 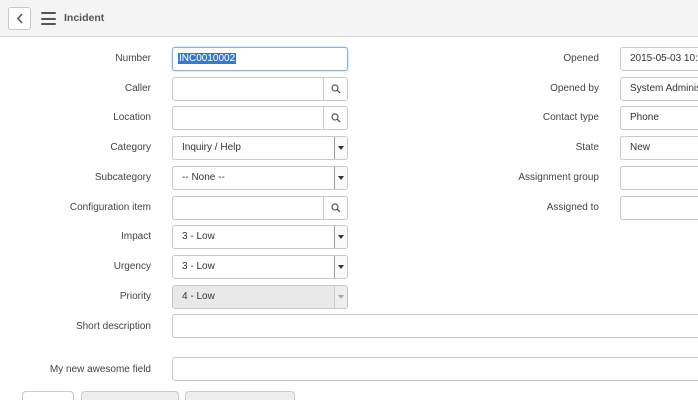 I want to click on related-tabs, so click(x=172, y=395).